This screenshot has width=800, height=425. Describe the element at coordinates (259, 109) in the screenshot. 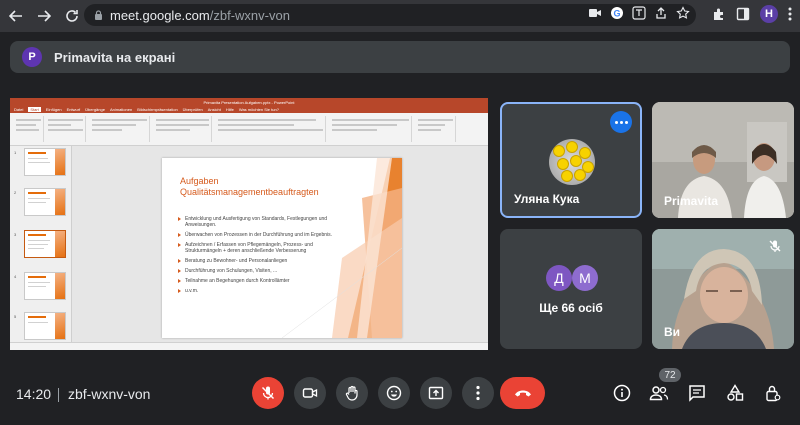

I see `ribbon-tab: Was möchten Sie tun?` at that location.